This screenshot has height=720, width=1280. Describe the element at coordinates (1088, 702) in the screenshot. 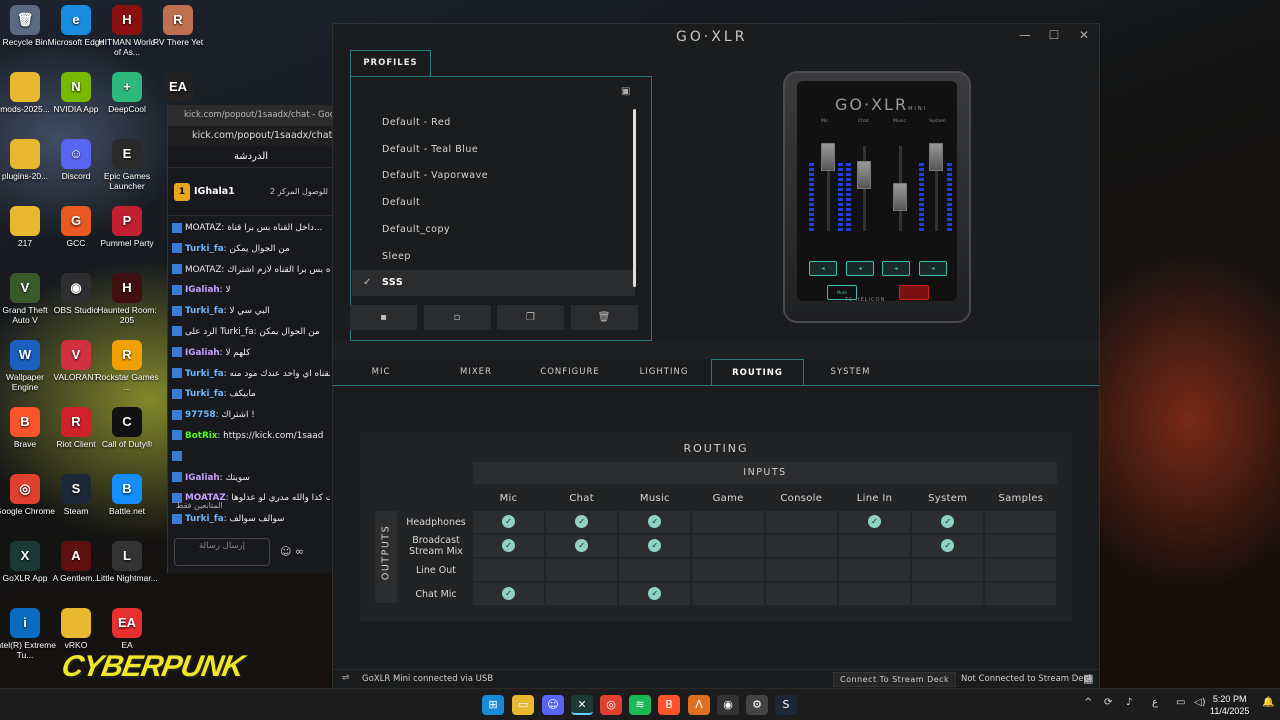

I see `tray-chevron-icon: ^` at that location.